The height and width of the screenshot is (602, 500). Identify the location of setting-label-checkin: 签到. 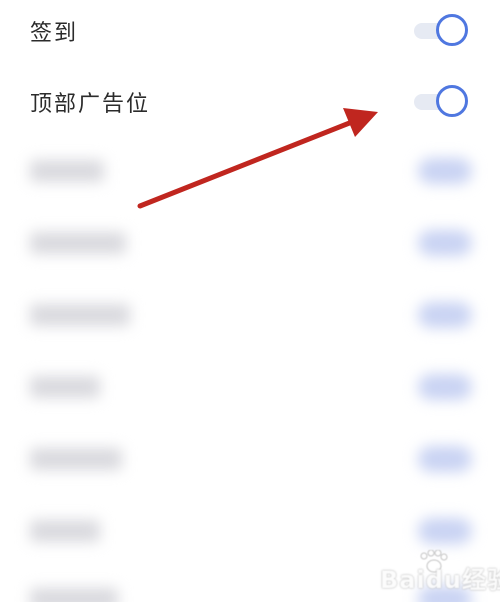
(54, 33).